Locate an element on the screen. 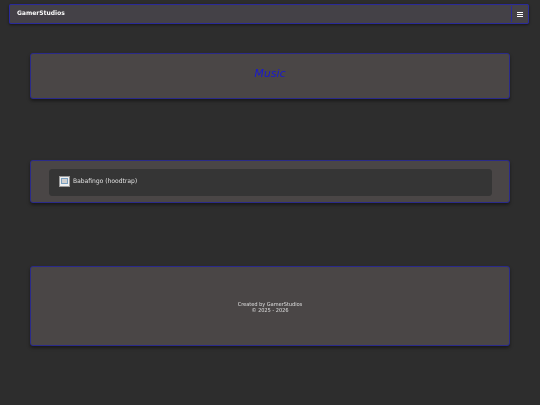  page-title-panel: Music is located at coordinates (270, 76).